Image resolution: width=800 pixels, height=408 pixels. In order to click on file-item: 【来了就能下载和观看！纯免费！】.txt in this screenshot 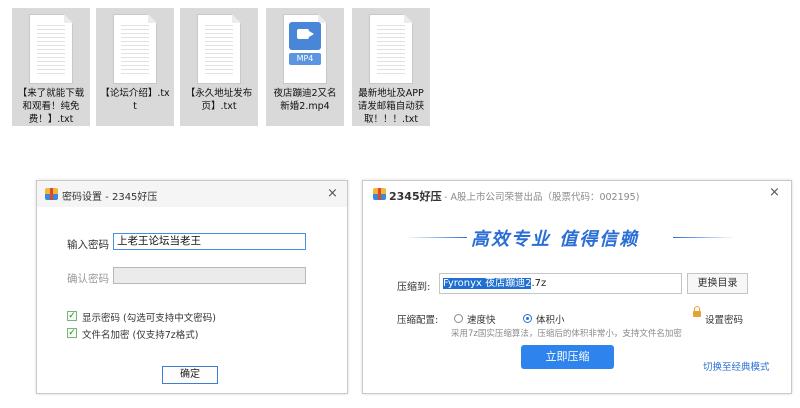, I will do `click(51, 67)`.